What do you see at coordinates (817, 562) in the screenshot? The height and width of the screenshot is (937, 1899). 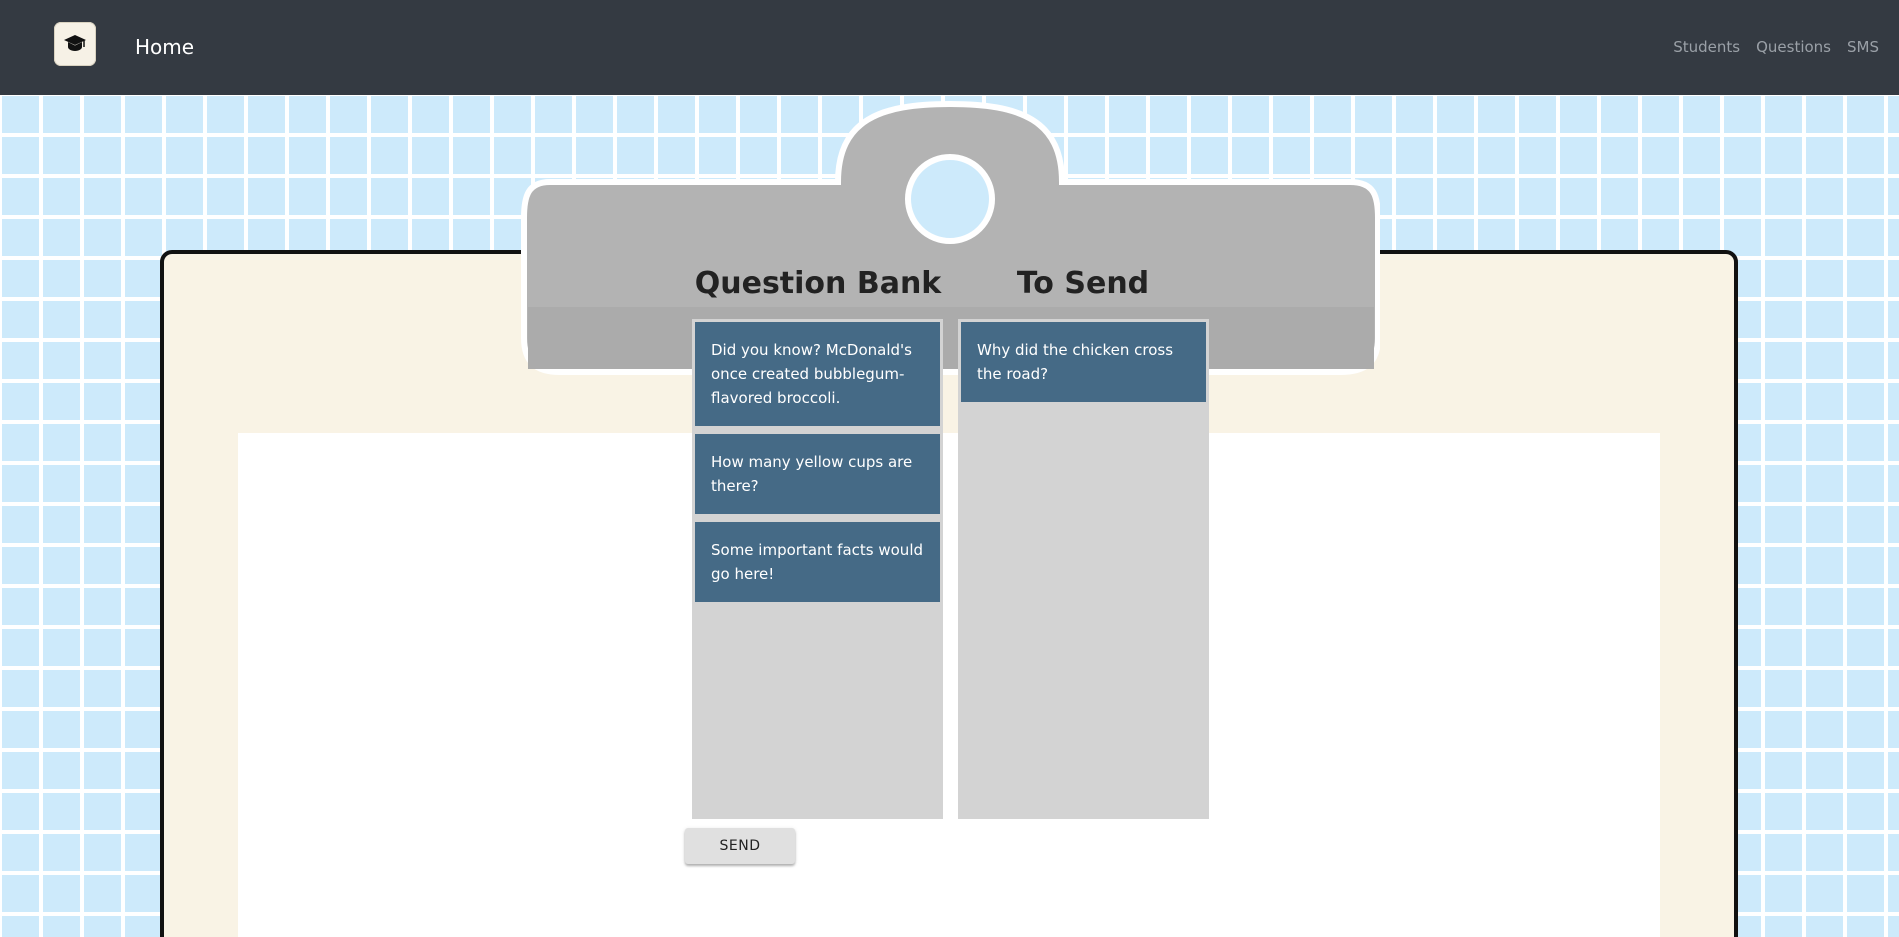 I see `question-card: Some important facts would go here!` at bounding box center [817, 562].